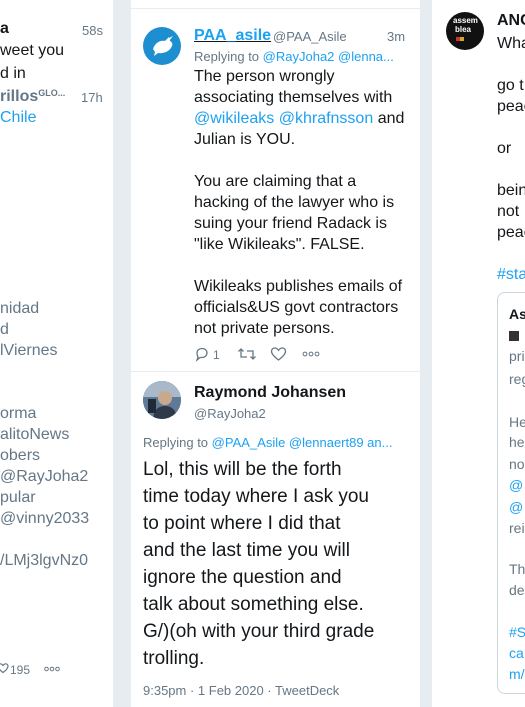 Image resolution: width=525 pixels, height=707 pixels. What do you see at coordinates (234, 118) in the screenshot?
I see `mention-link: @wikileaks` at bounding box center [234, 118].